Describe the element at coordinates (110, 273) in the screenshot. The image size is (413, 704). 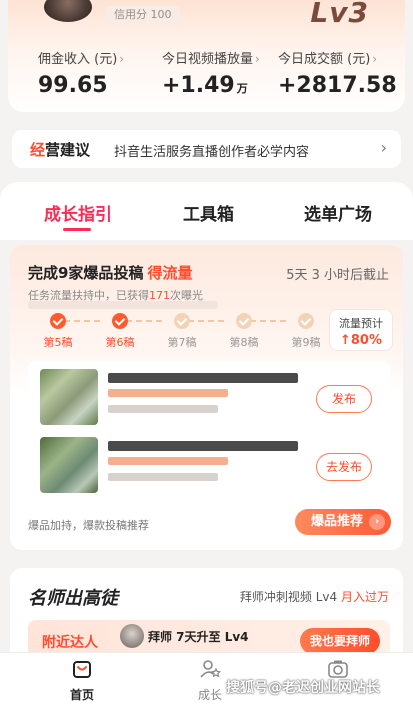
I see `task-title: 完成9家爆品投稿 得流量` at that location.